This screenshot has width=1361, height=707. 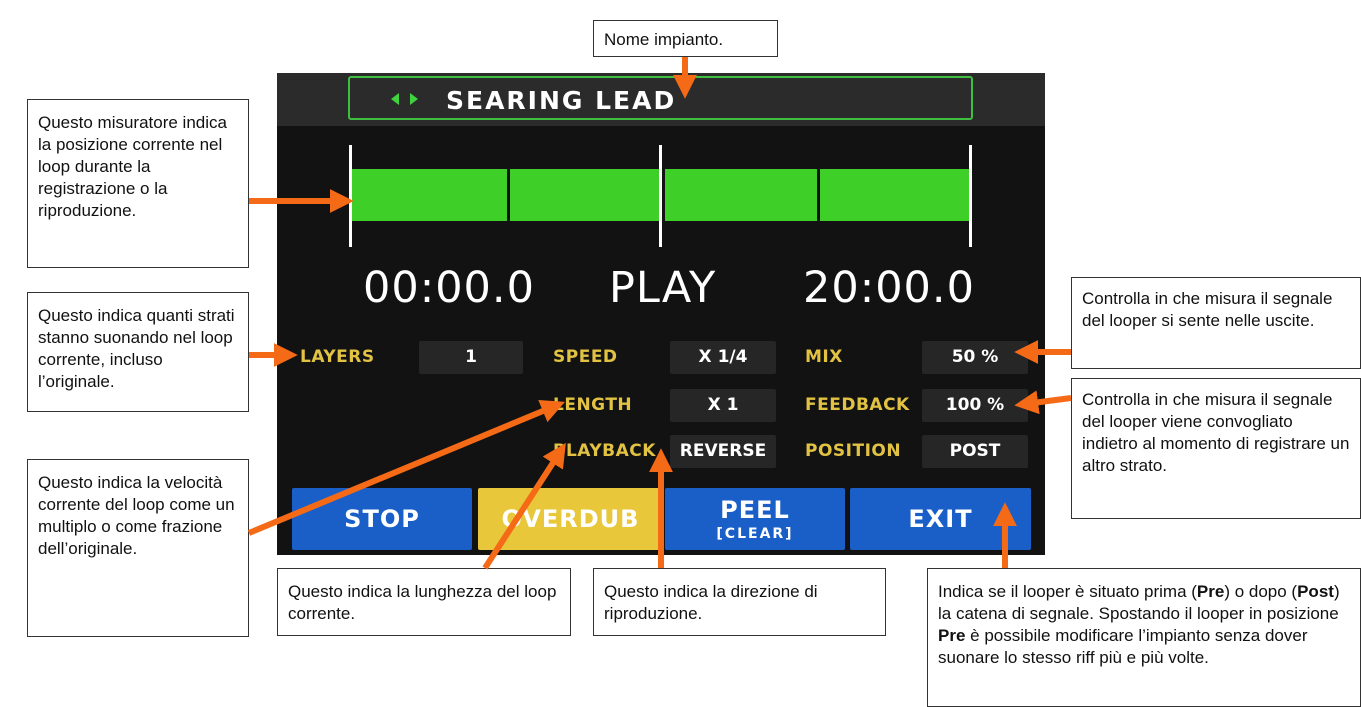 I want to click on arrow-speed, so click(x=406, y=467).